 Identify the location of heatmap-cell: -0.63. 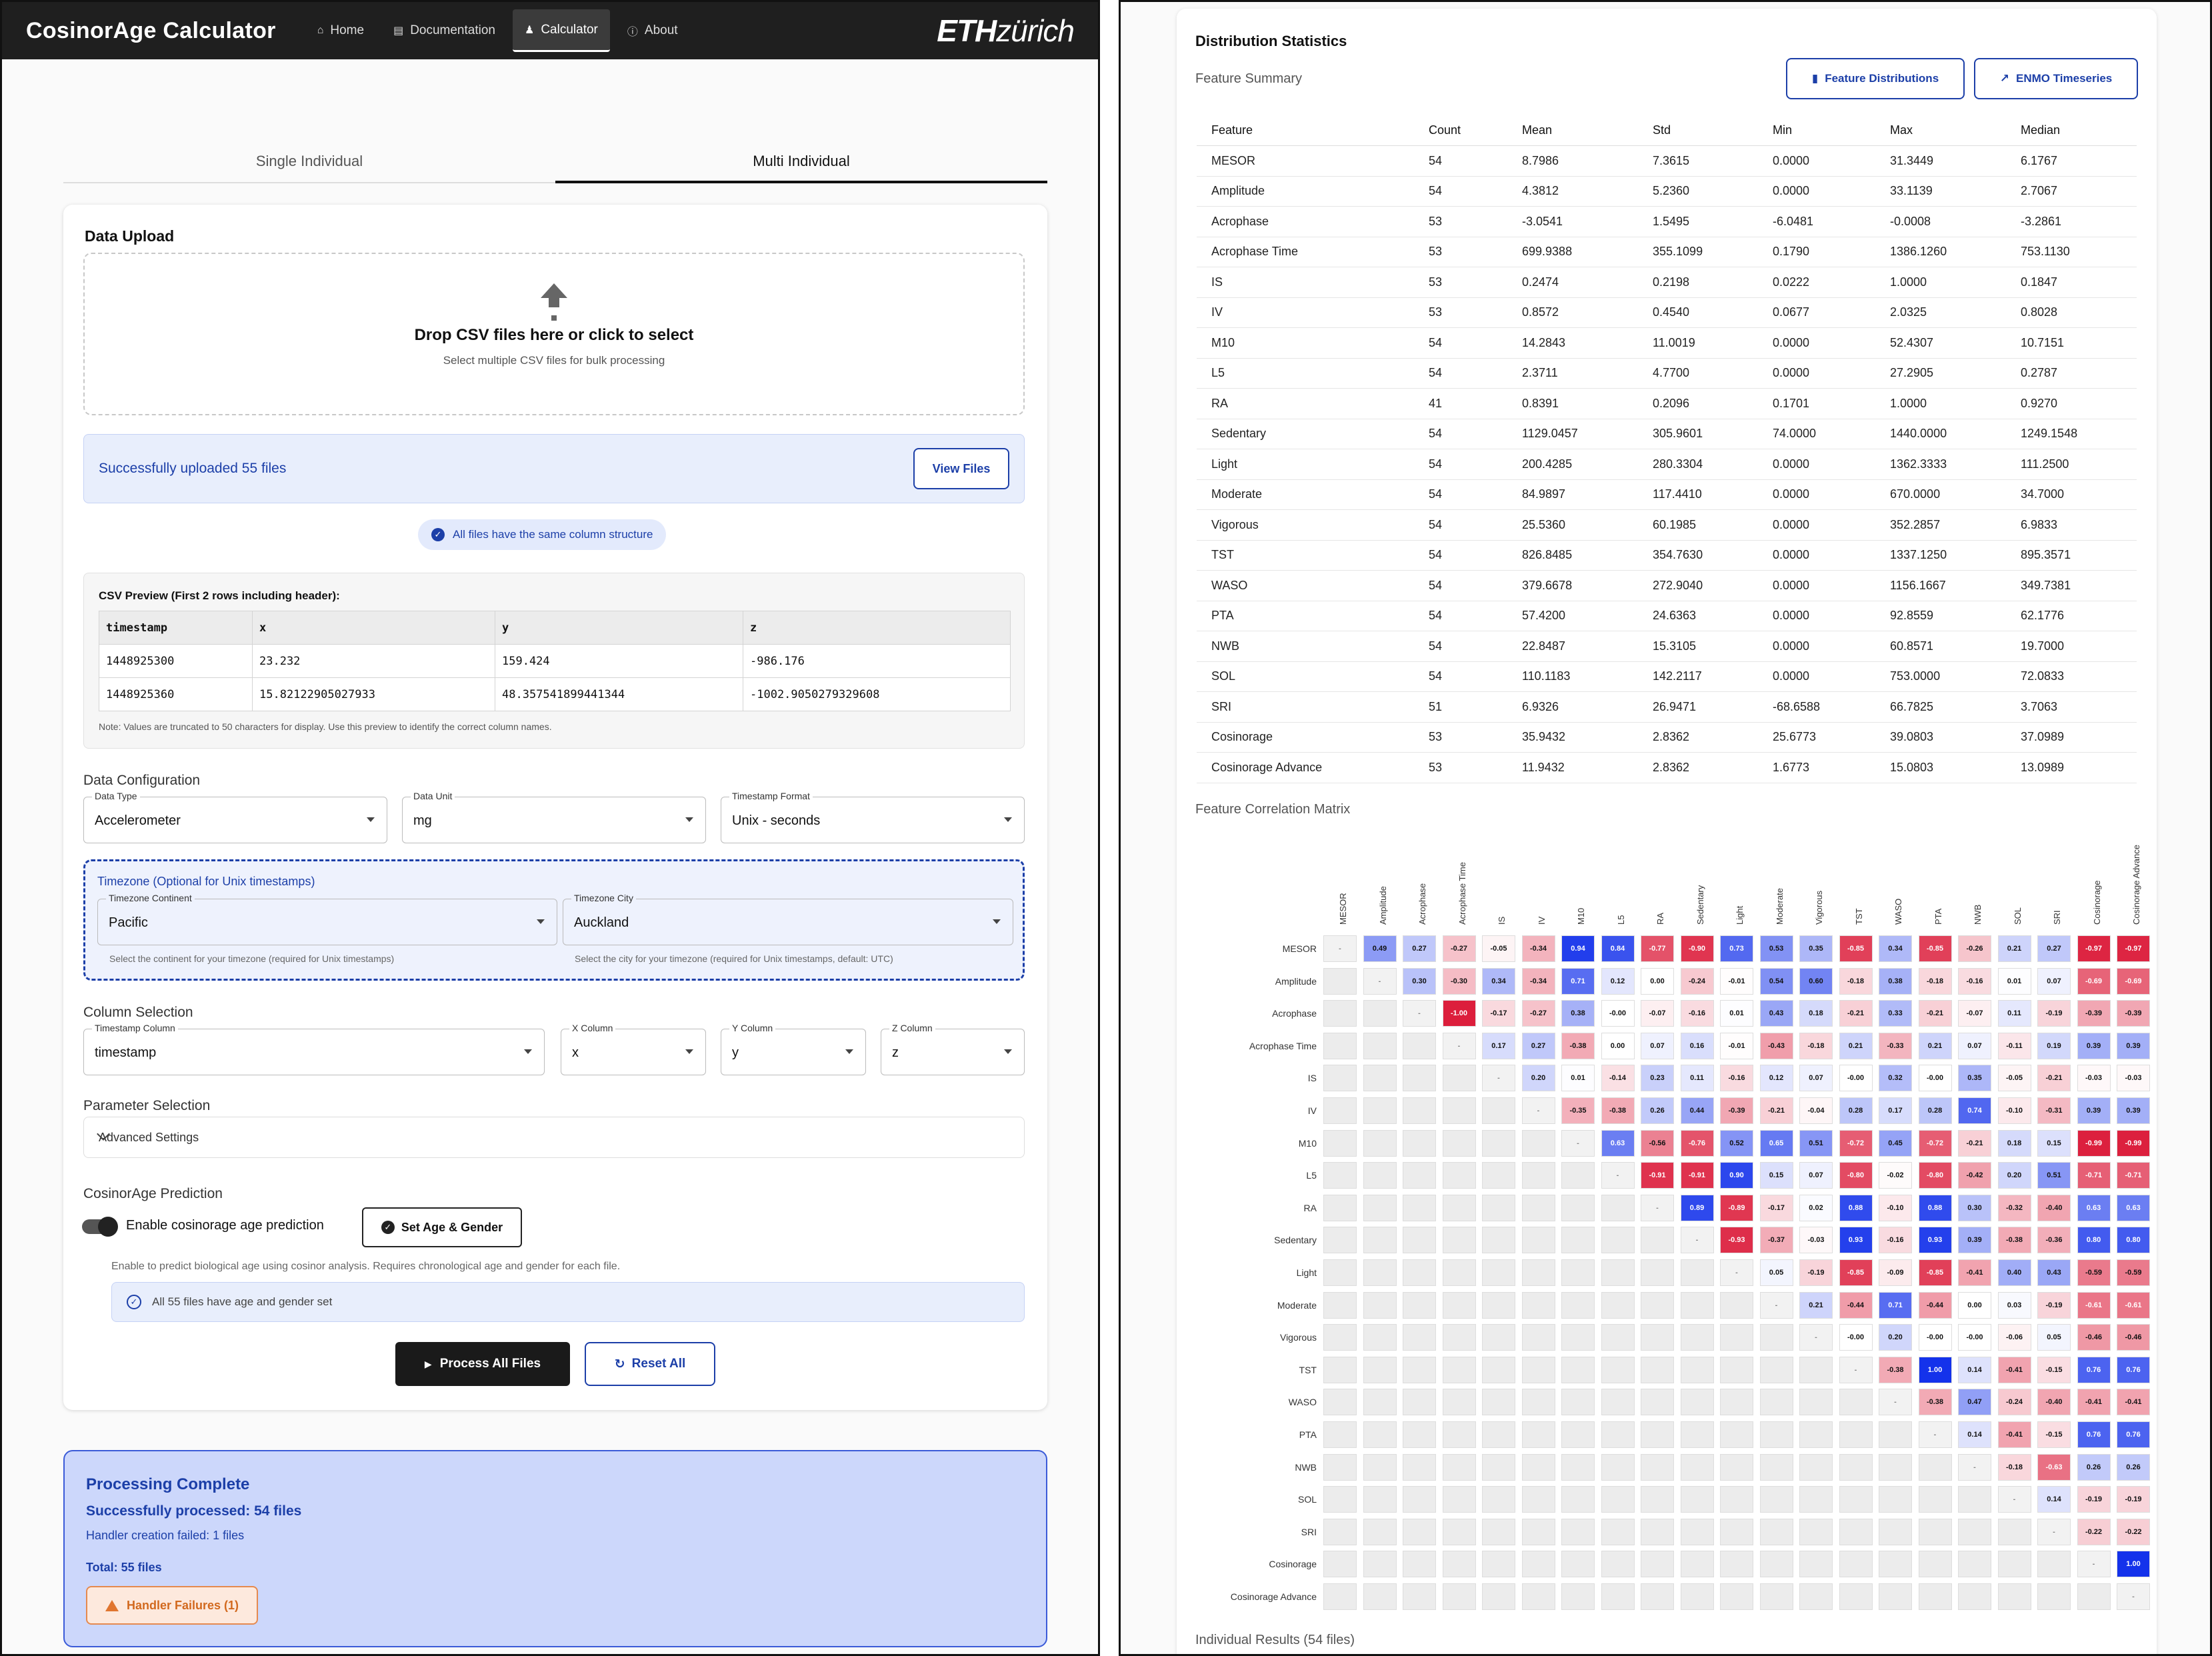
(2054, 1467).